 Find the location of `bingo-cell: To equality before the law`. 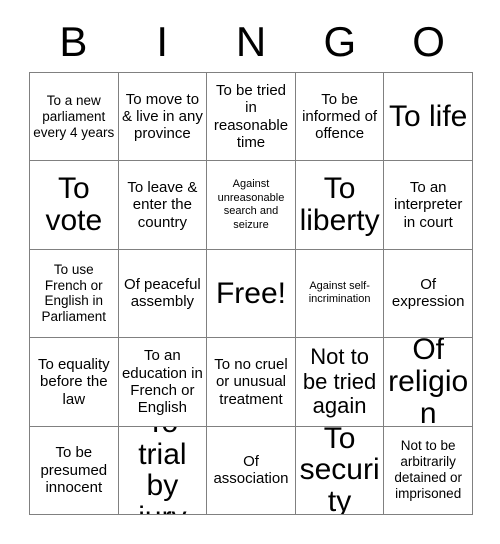

bingo-cell: To equality before the law is located at coordinates (74, 382).